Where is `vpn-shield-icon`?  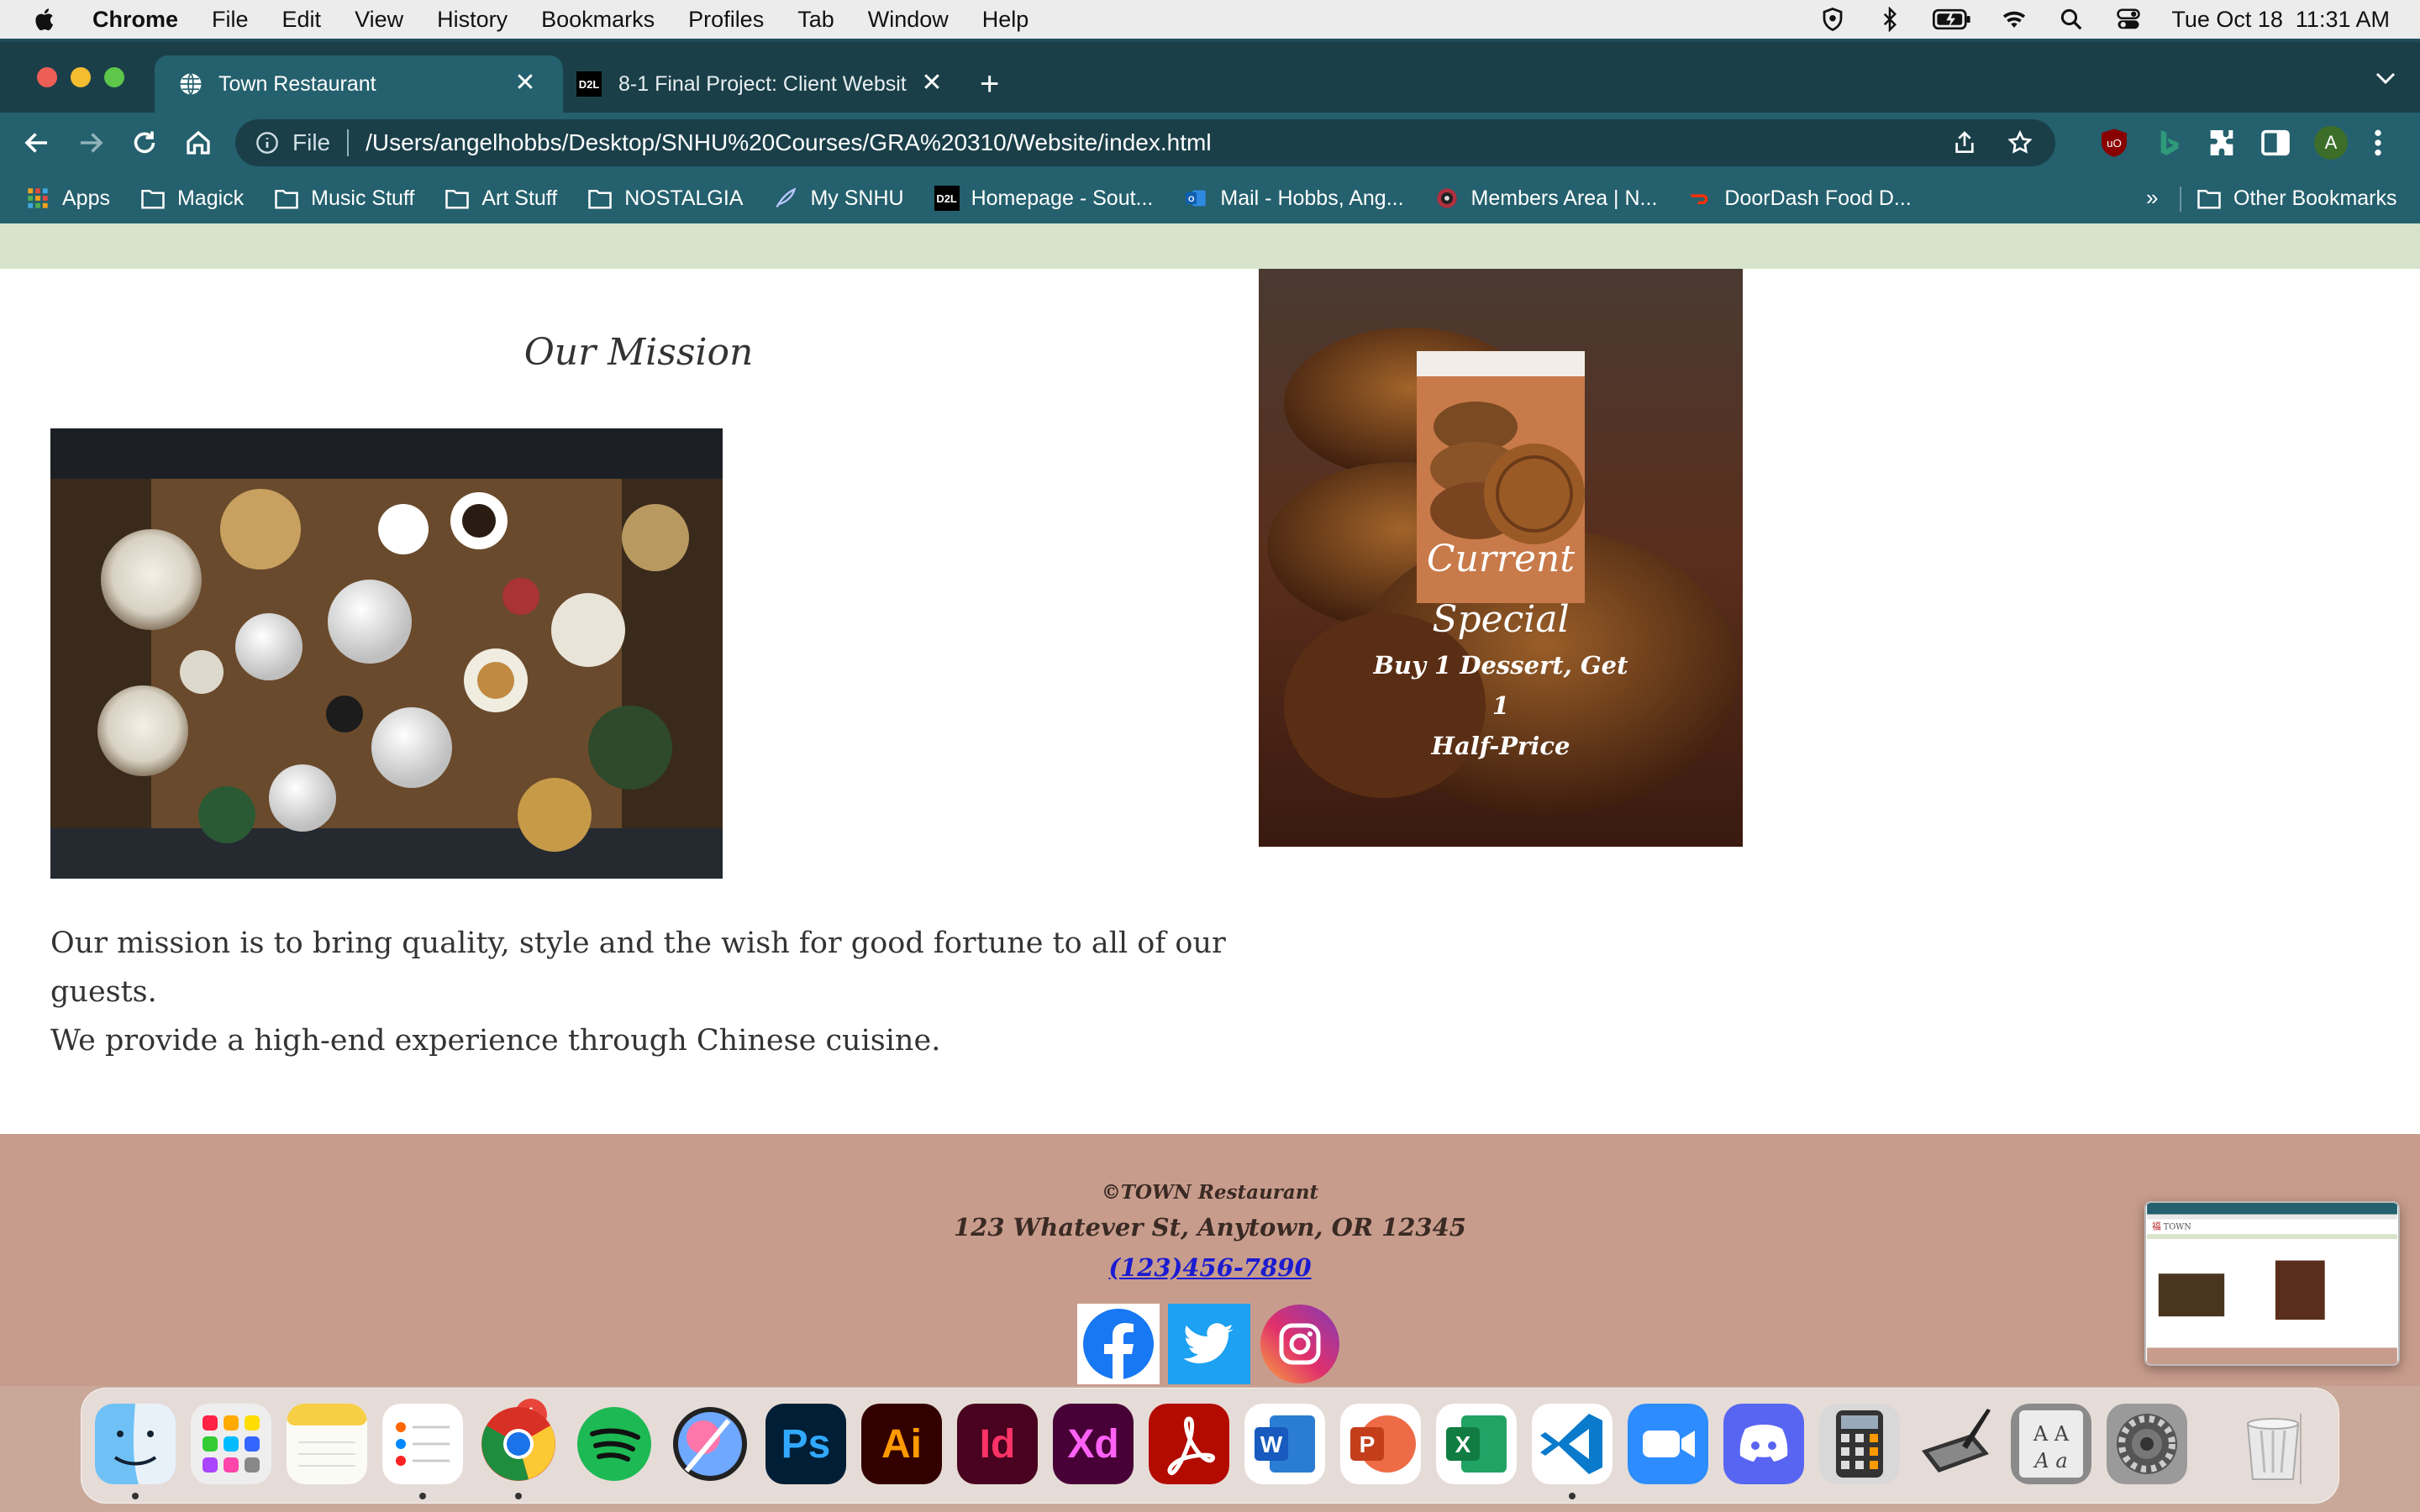
vpn-shield-icon is located at coordinates (1832, 19).